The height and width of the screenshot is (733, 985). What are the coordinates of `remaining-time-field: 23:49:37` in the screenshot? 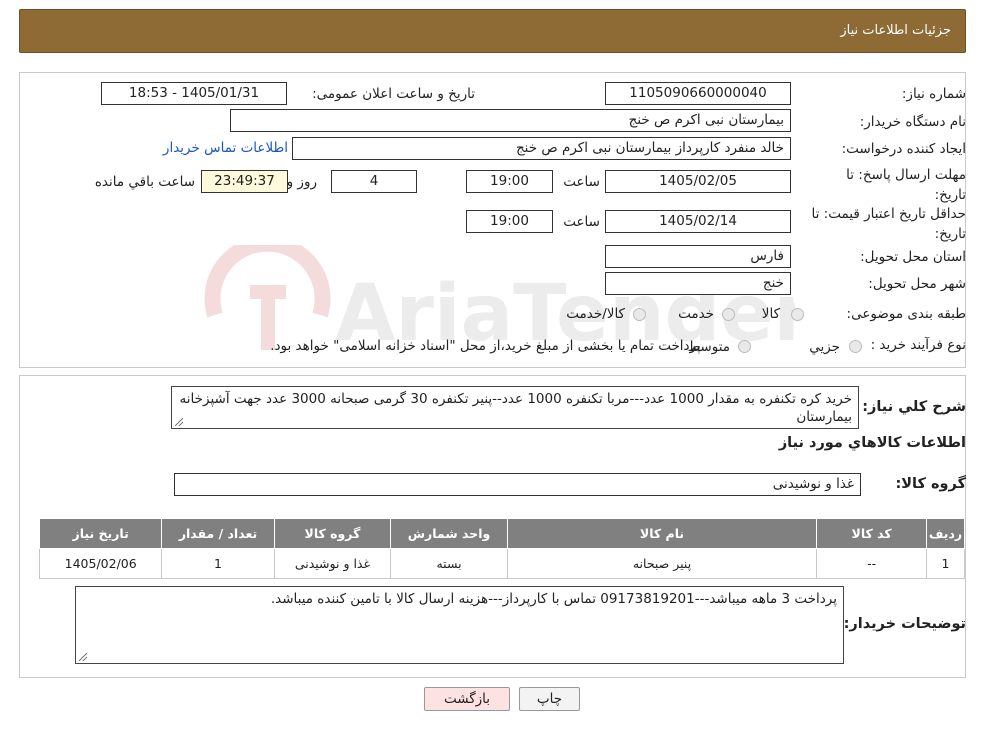 It's located at (244, 181).